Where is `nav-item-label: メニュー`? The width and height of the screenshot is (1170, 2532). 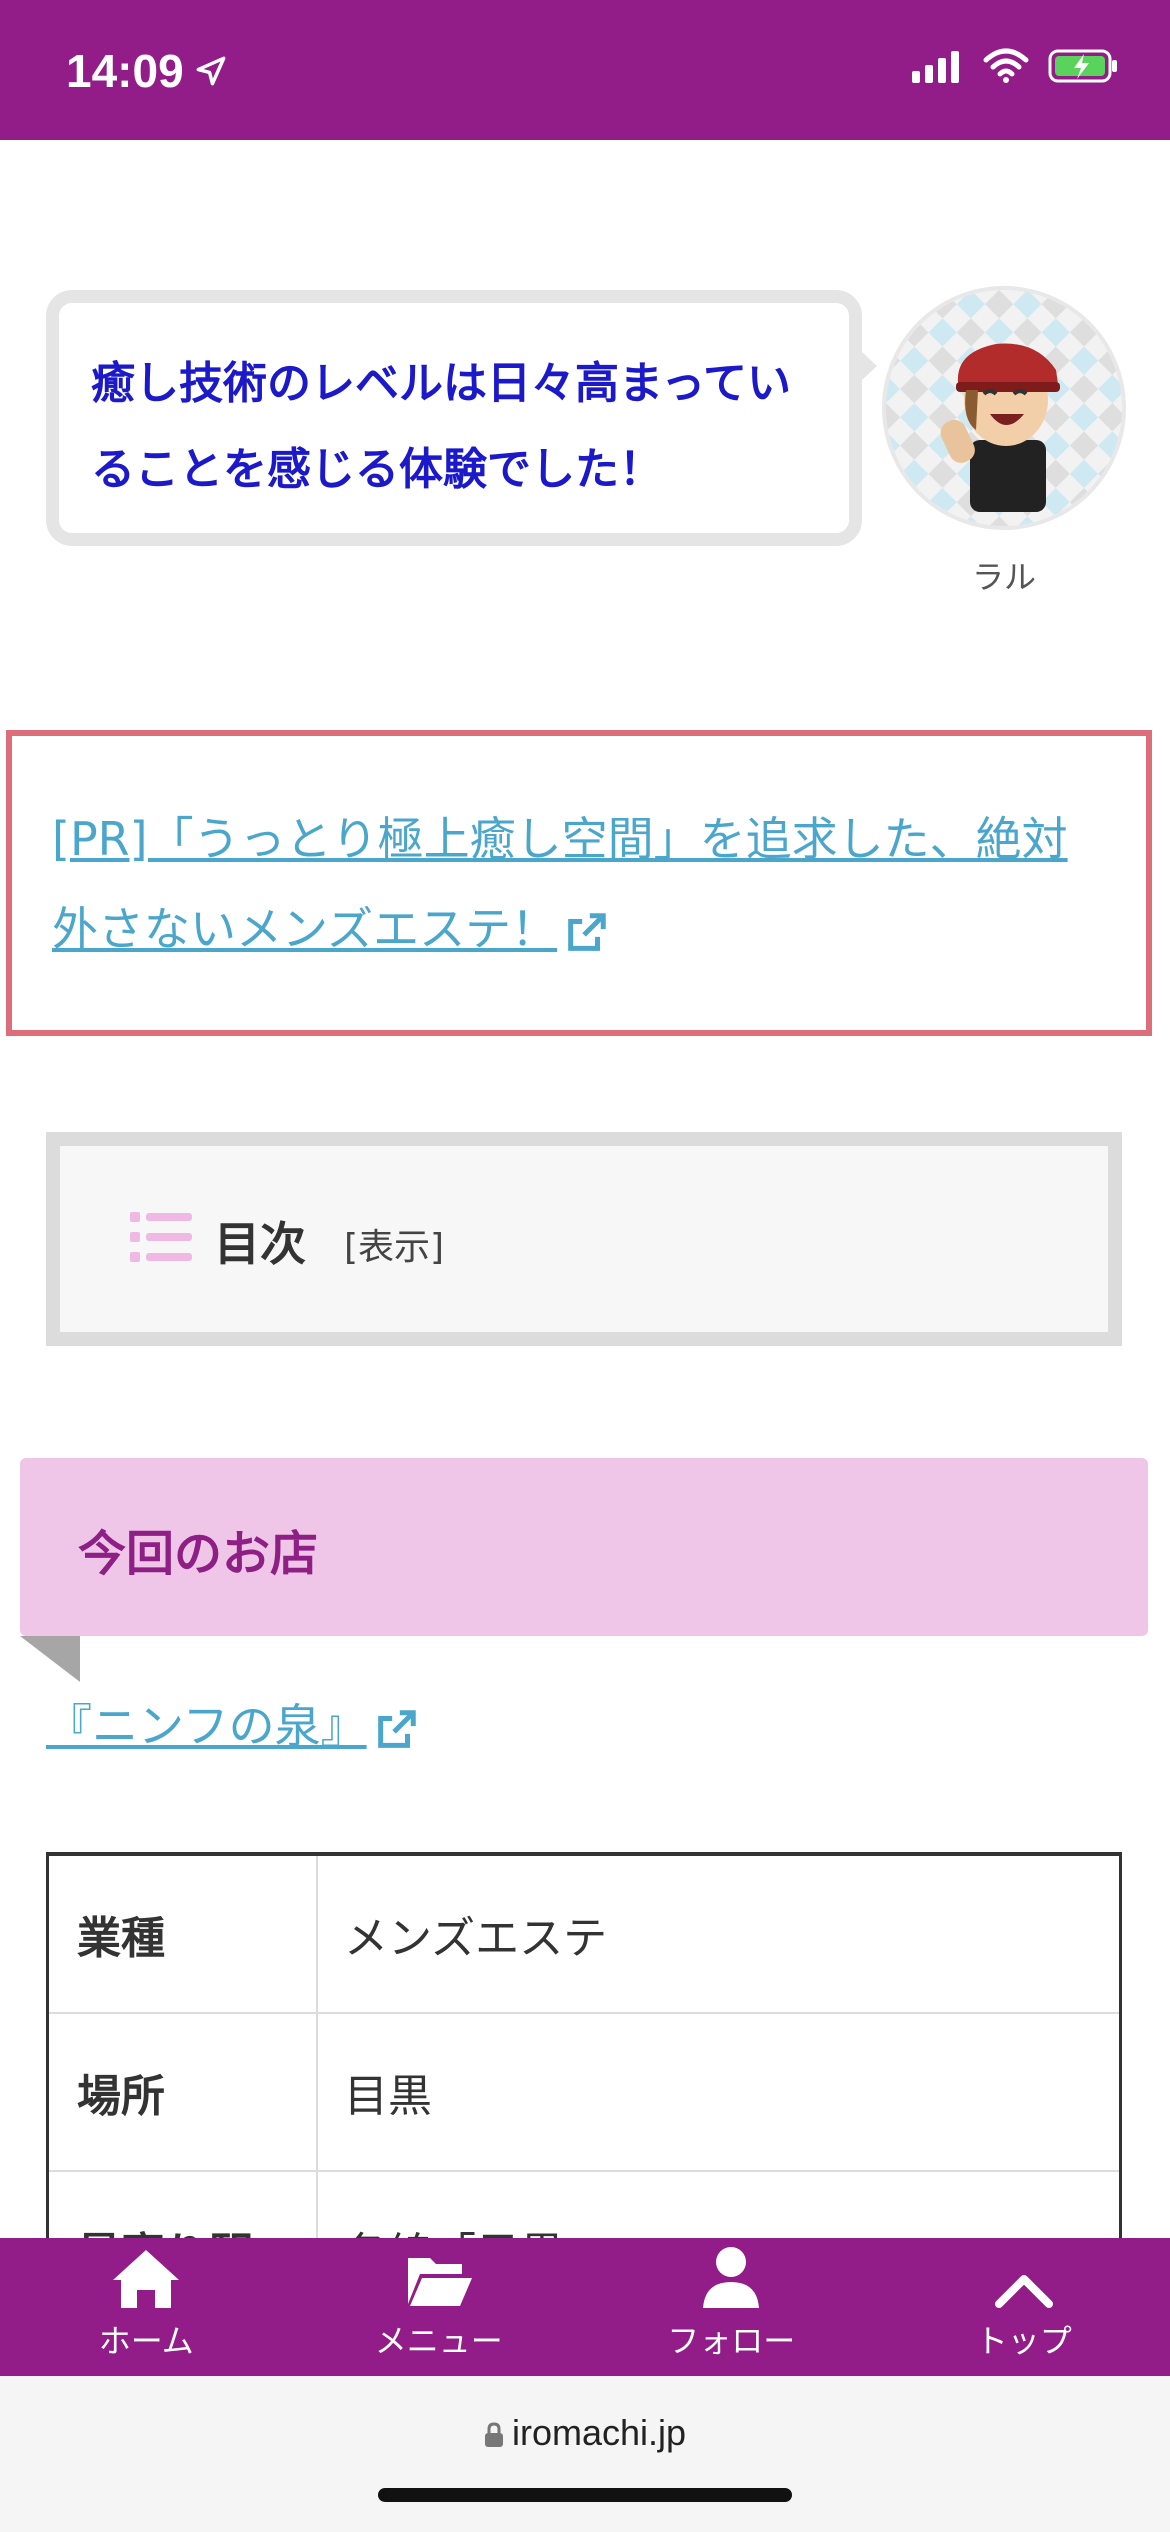
nav-item-label: メニュー is located at coordinates (438, 2341).